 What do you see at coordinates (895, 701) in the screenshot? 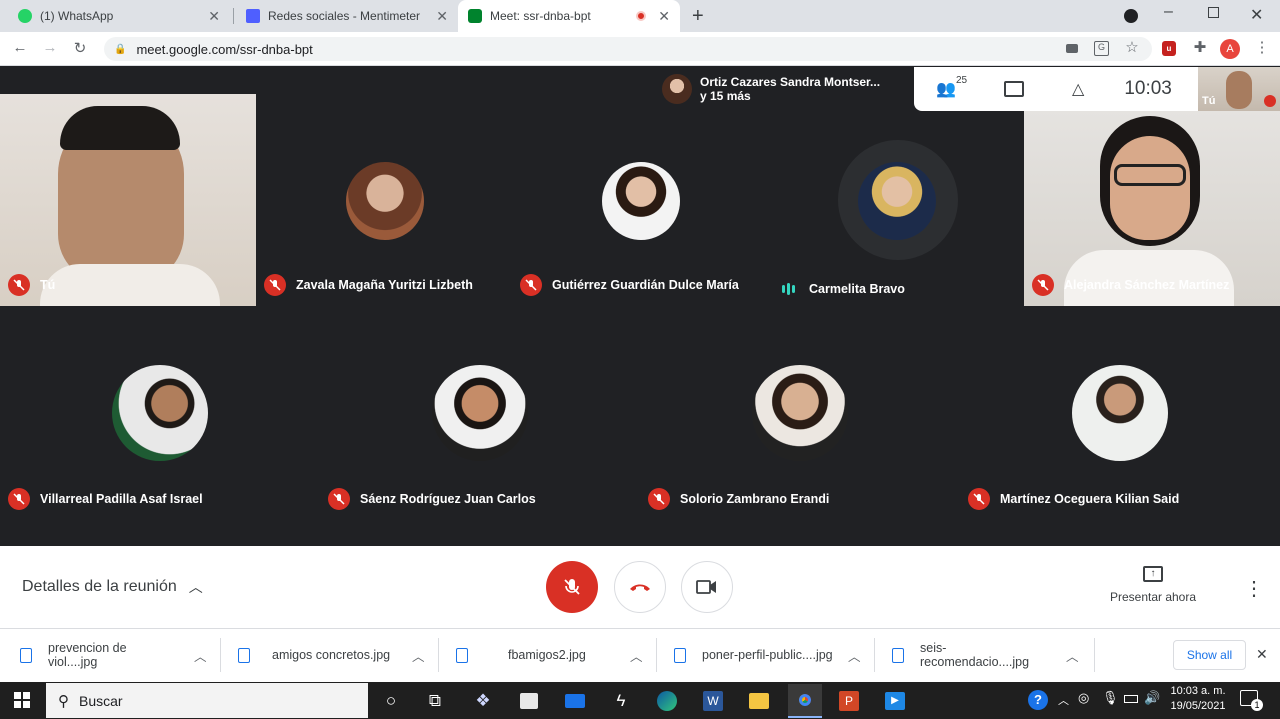
I see `media-player-icon: ▶` at bounding box center [895, 701].